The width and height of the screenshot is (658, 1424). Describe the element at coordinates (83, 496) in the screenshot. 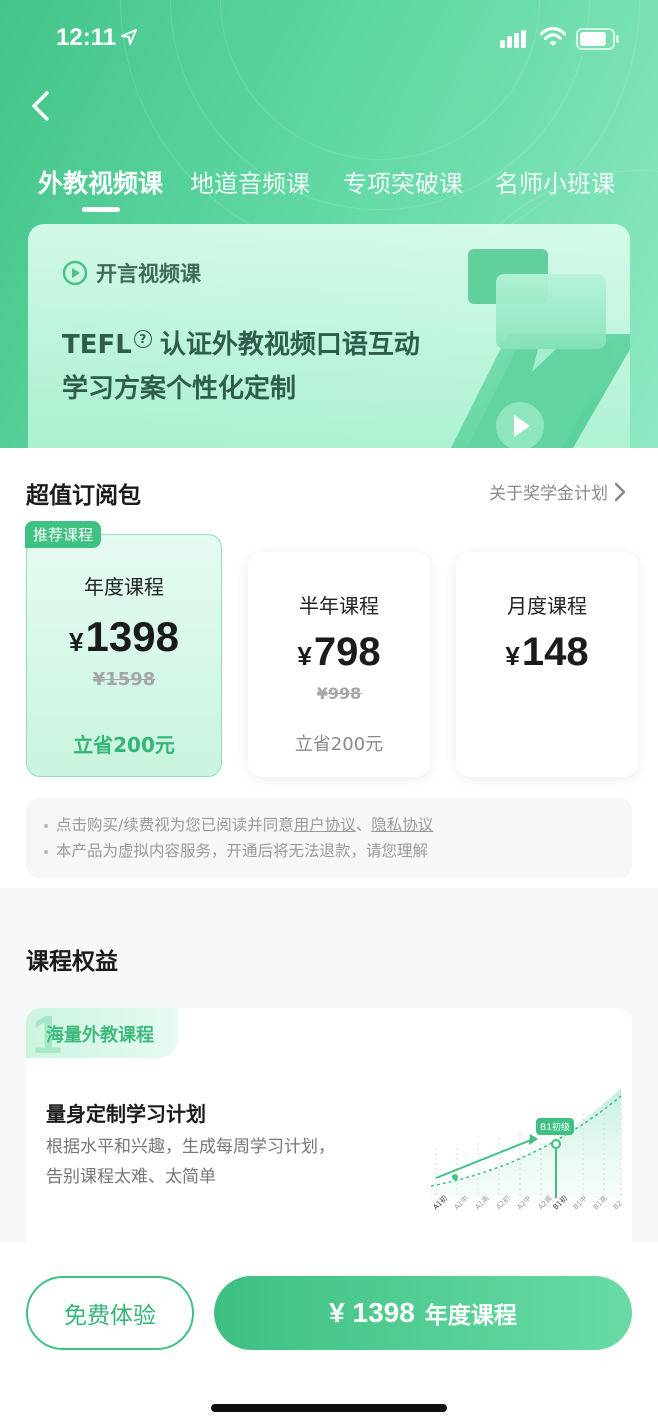

I see `subscription-title: 超值订阅包` at that location.